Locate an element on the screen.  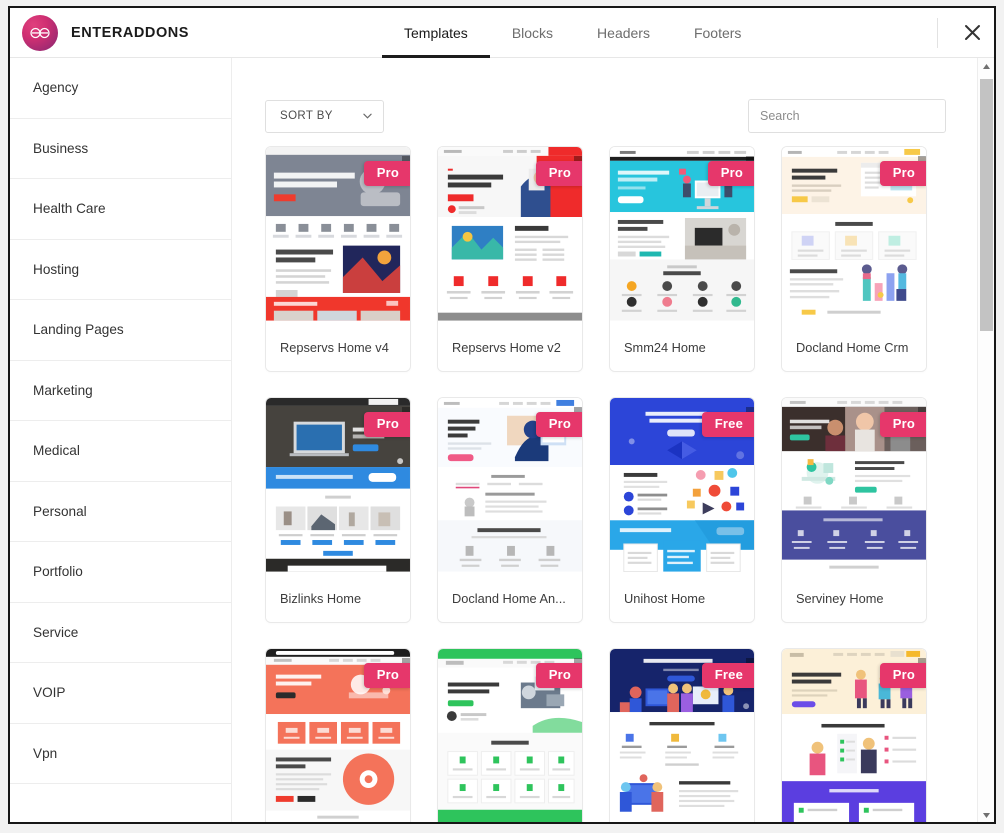
vertical-scrollbar is located at coordinates (985, 440).